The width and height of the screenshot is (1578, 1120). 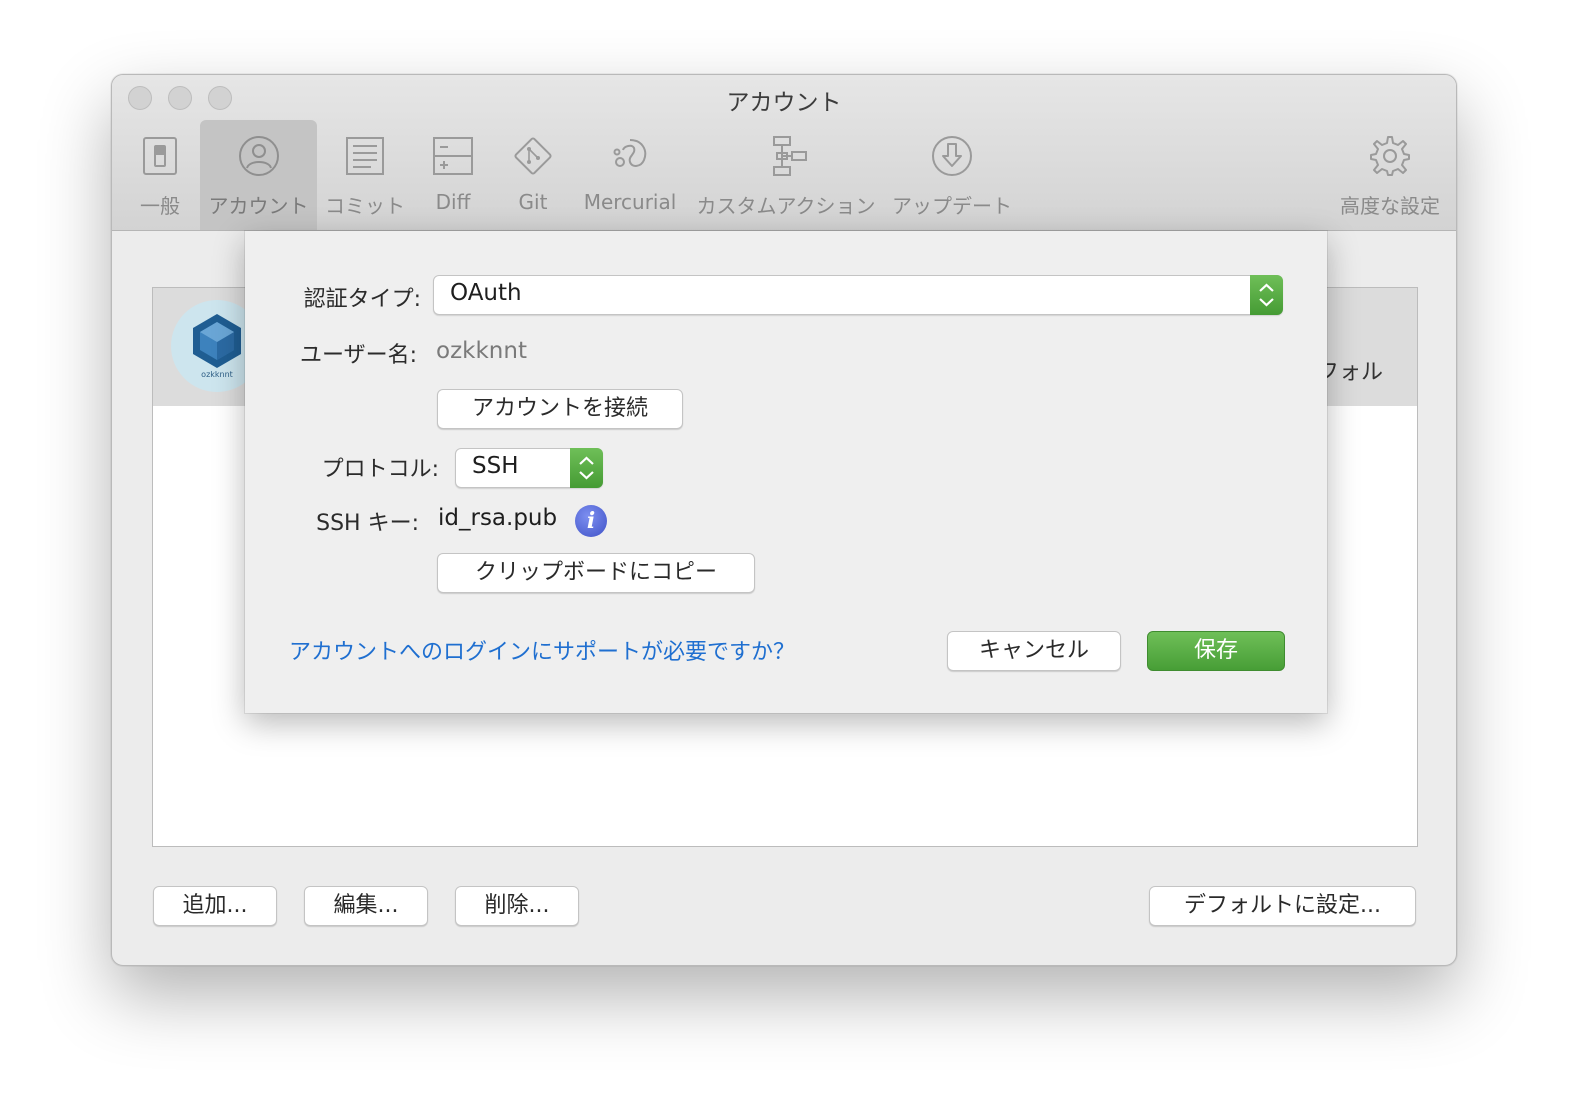 What do you see at coordinates (365, 156) in the screenshot?
I see `document-lines-icon` at bounding box center [365, 156].